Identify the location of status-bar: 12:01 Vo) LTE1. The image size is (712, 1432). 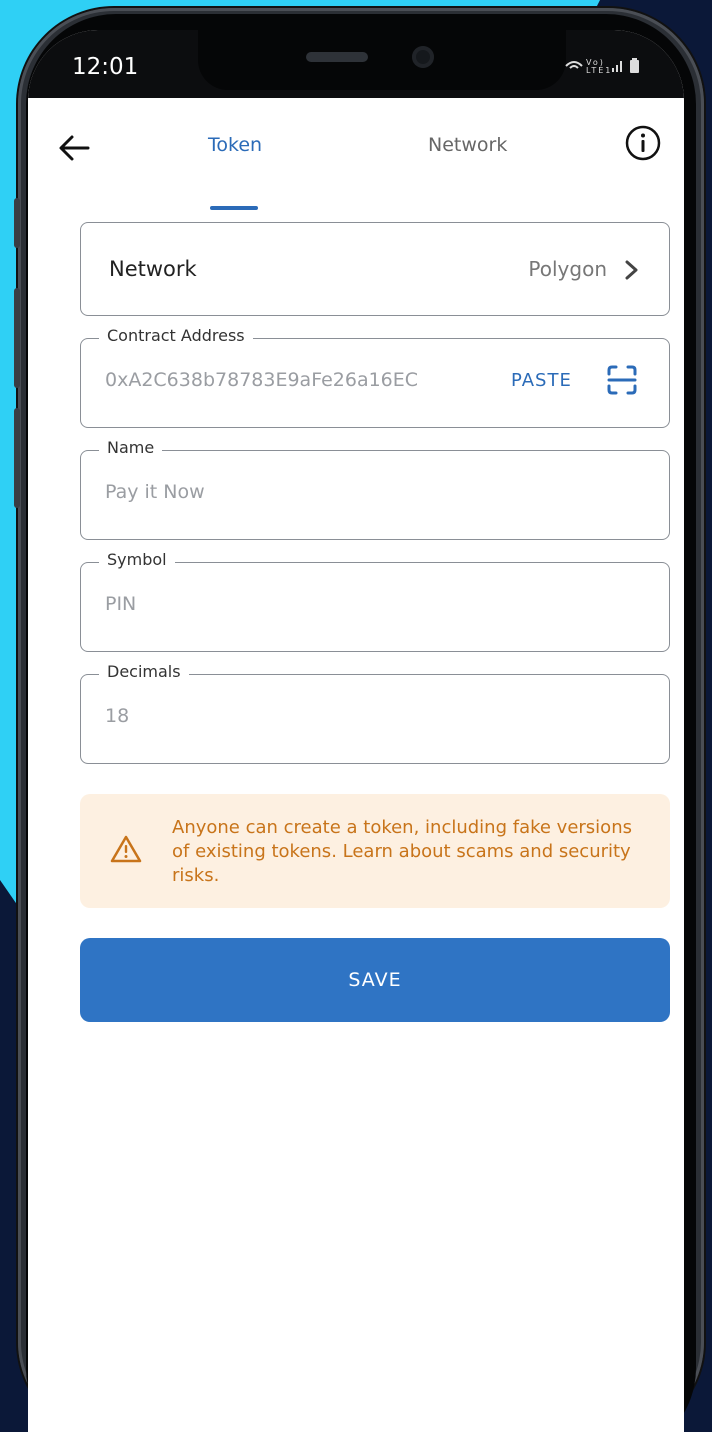
(356, 64).